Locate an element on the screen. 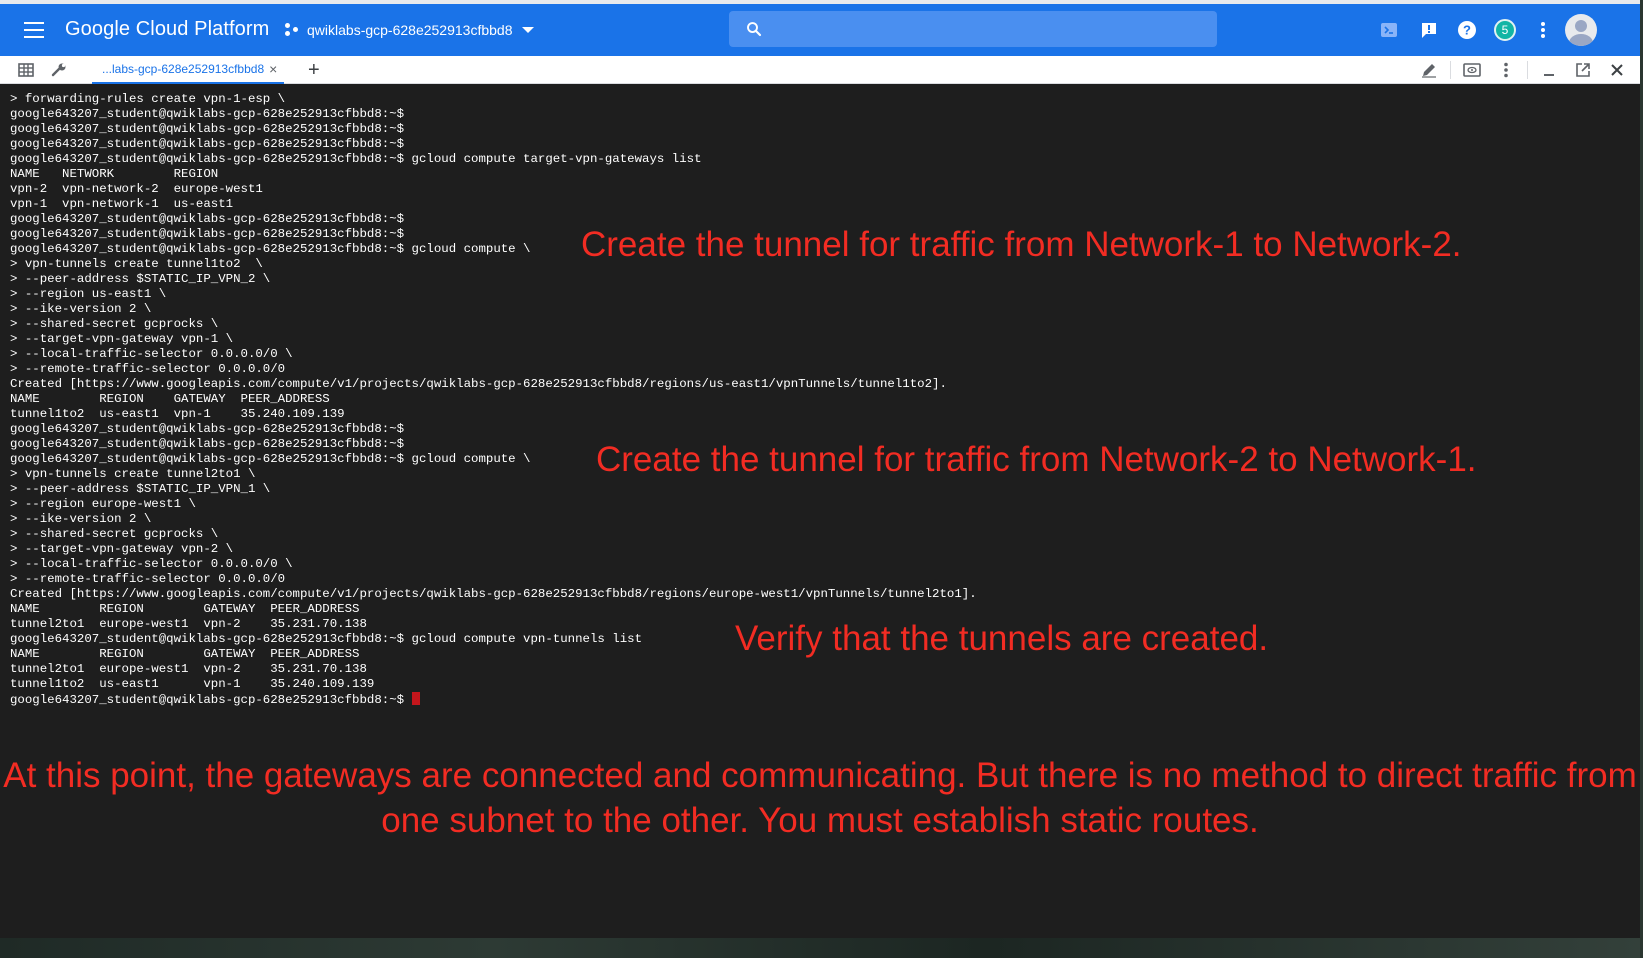  terminal-line: vpn-1 vpn-network-1 us-east1 is located at coordinates (122, 204).